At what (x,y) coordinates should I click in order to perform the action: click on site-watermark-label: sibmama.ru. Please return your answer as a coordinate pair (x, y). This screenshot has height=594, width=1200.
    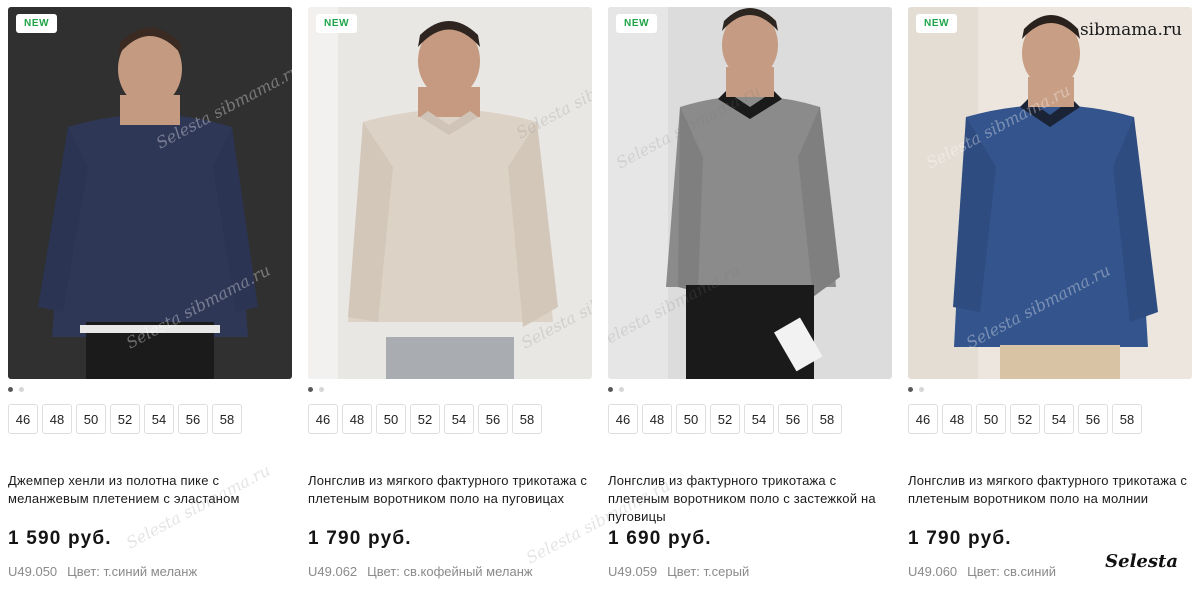
    Looking at the image, I should click on (1130, 30).